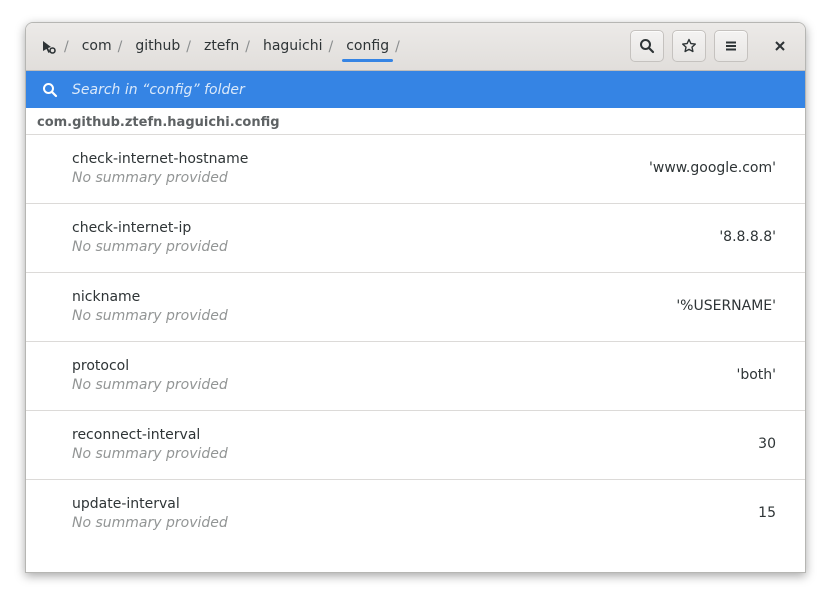 This screenshot has width=830, height=600. I want to click on search-button, so click(647, 46).